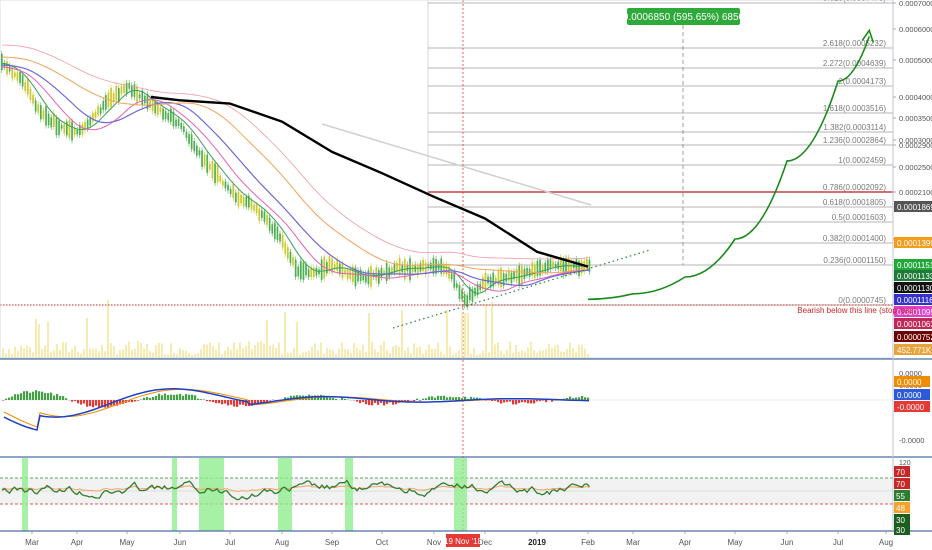 This screenshot has width=932, height=550. What do you see at coordinates (915, 192) in the screenshot?
I see `price-tick-label: 0.0002100` at bounding box center [915, 192].